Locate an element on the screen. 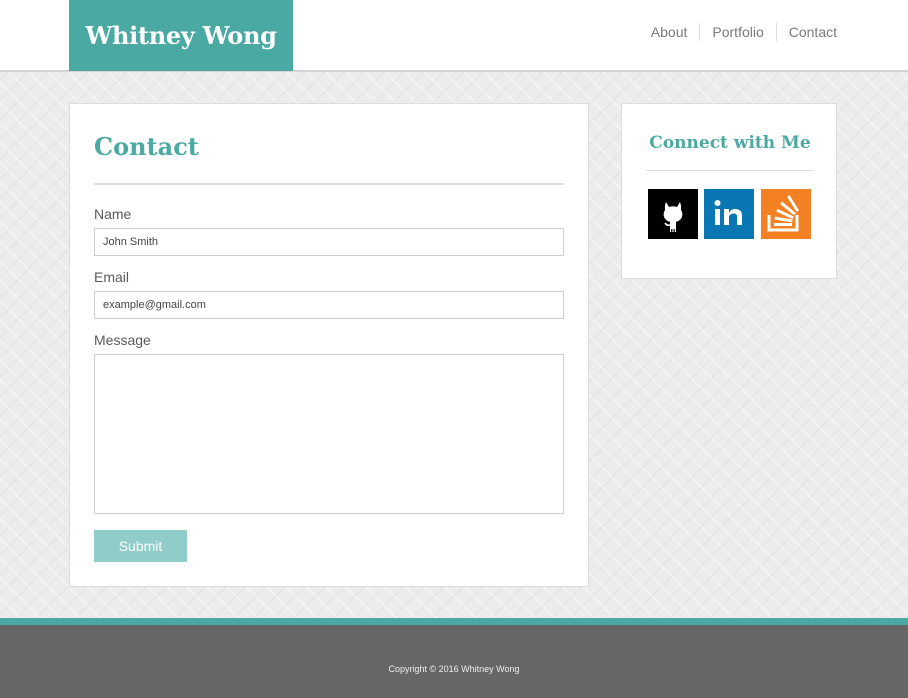  name-label: Name is located at coordinates (113, 214).